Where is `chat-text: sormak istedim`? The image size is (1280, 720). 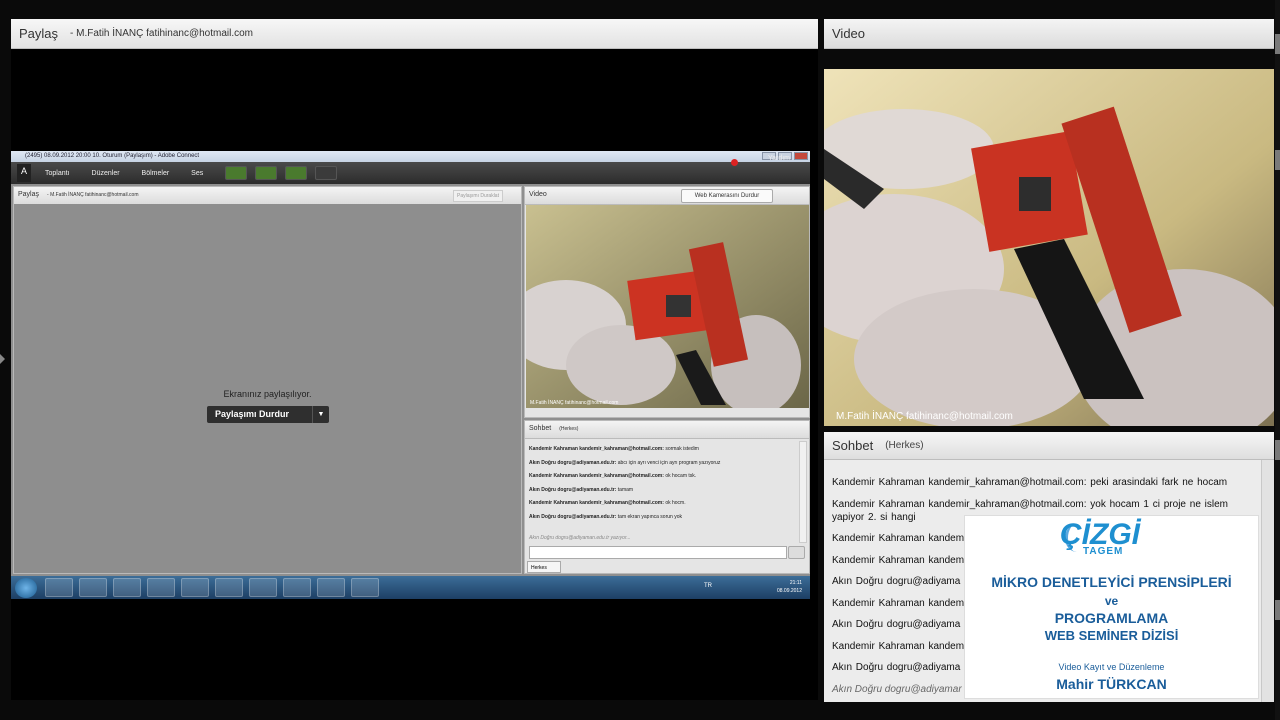 chat-text: sormak istedim is located at coordinates (682, 449).